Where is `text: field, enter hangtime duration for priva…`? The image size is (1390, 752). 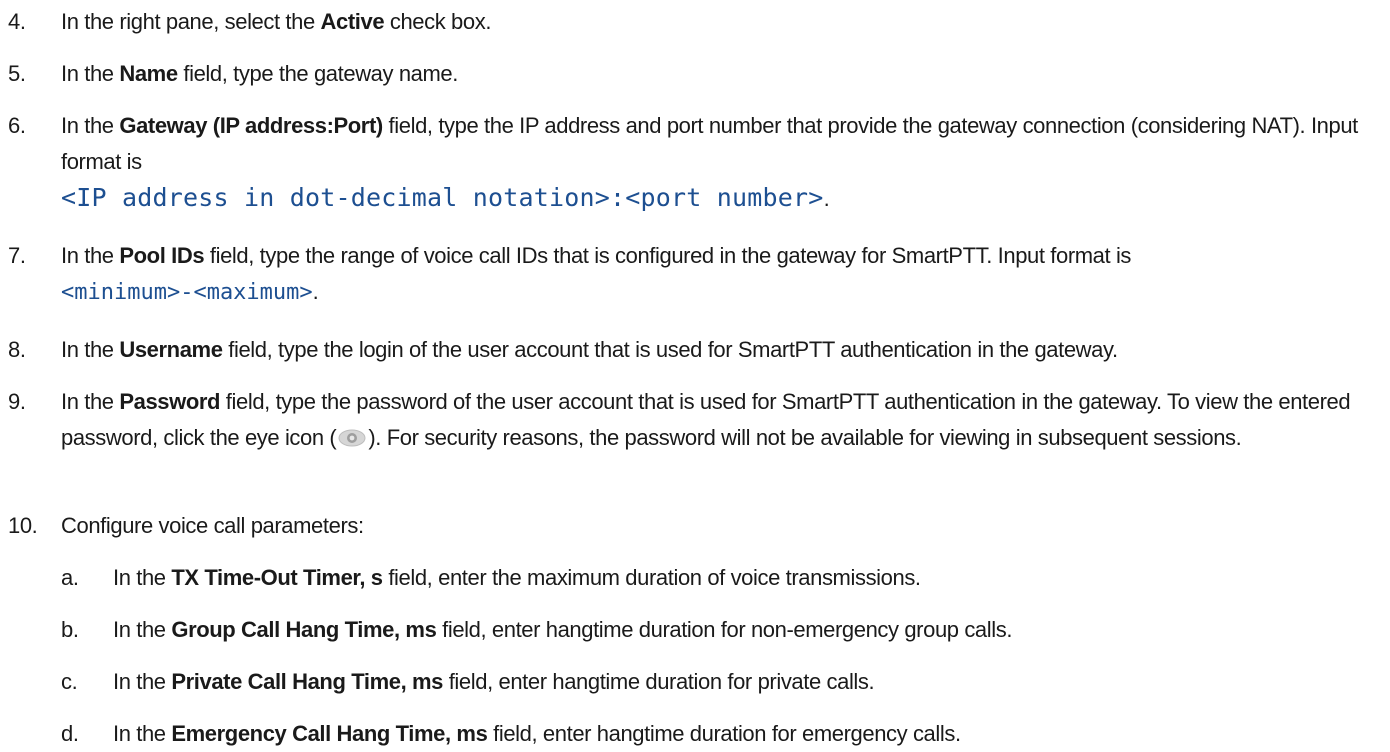
text: field, enter hangtime duration for priva… is located at coordinates (659, 681).